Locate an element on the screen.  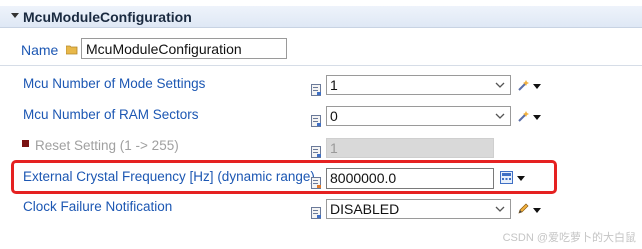
disabled-marker-icon is located at coordinates (25, 143).